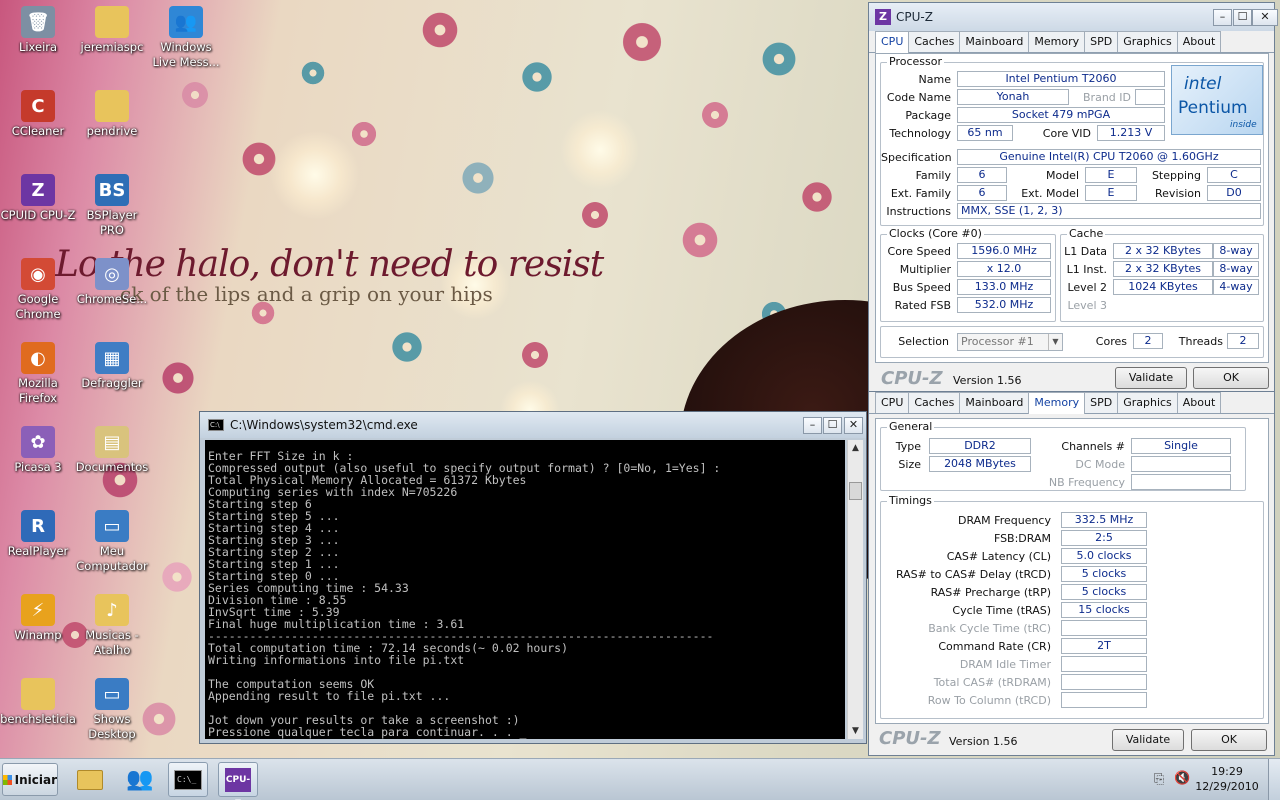 Image resolution: width=1280 pixels, height=800 pixels. Describe the element at coordinates (1087, 287) in the screenshot. I see `level2-label: Level 2` at that location.